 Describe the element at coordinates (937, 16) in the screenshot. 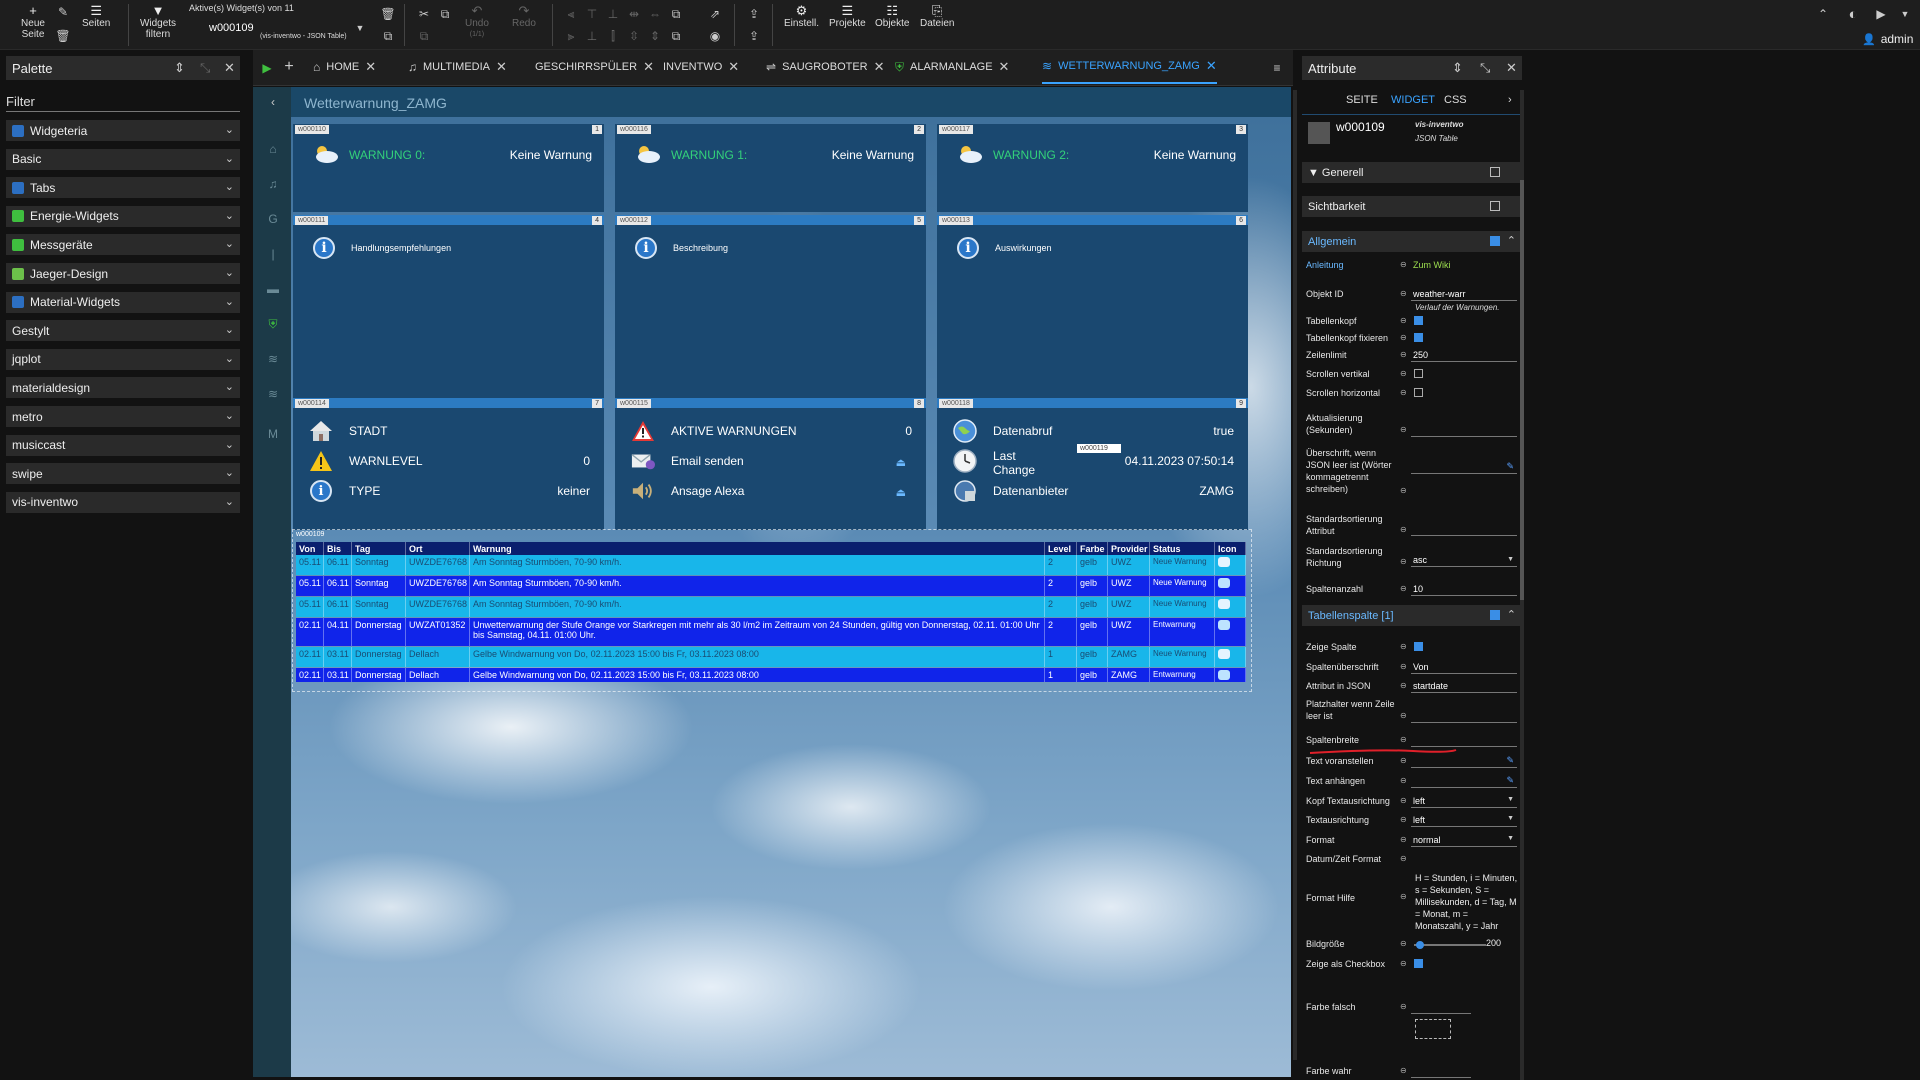

I see `files-button: ⎘ Dateien` at that location.